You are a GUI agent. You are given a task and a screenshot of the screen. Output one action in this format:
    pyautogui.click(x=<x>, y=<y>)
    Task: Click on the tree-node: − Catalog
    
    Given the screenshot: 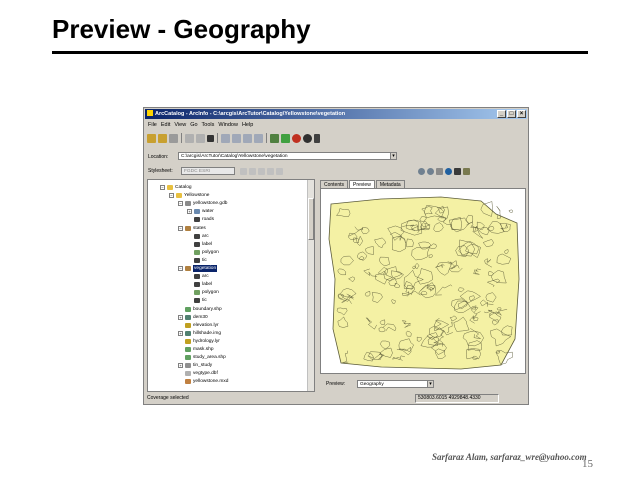 What is the action you would take?
    pyautogui.click(x=176, y=187)
    